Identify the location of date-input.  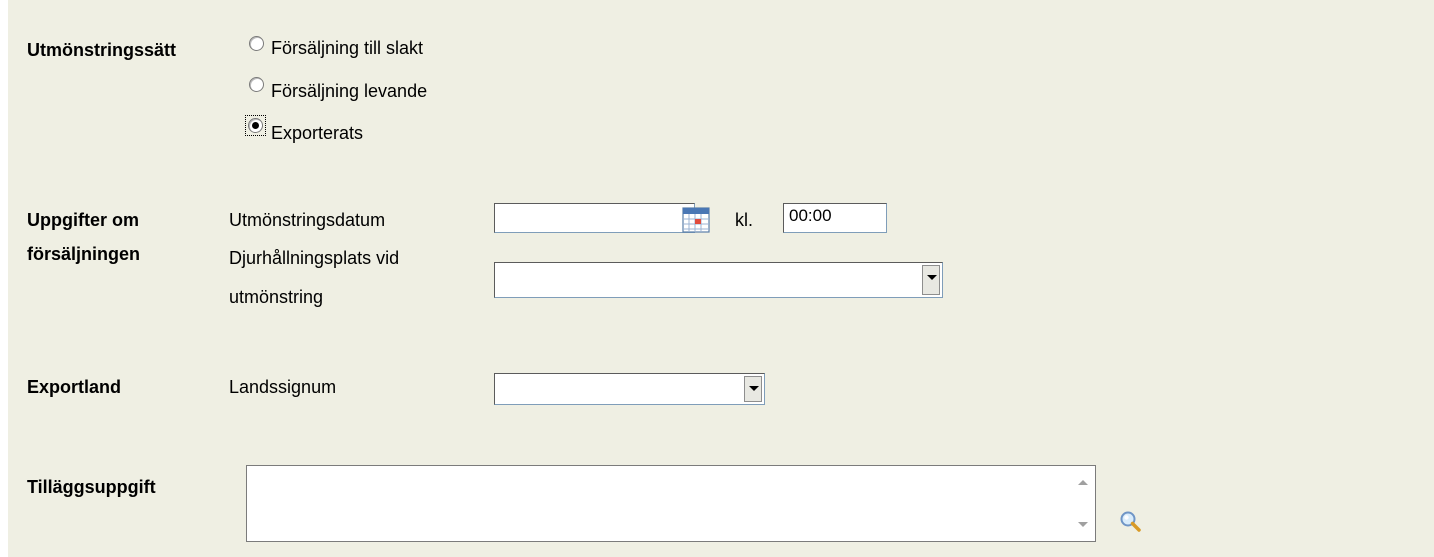
(594, 218).